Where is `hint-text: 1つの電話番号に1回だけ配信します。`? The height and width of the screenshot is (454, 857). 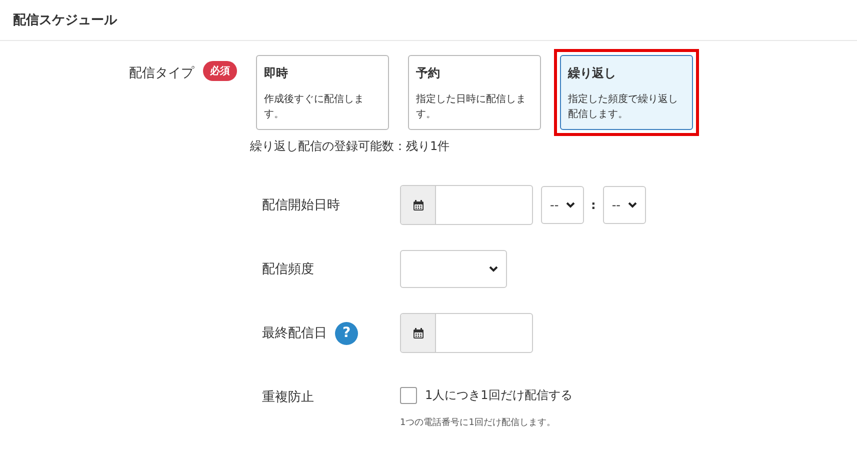 hint-text: 1つの電話番号に1回だけ配信します。 is located at coordinates (478, 422).